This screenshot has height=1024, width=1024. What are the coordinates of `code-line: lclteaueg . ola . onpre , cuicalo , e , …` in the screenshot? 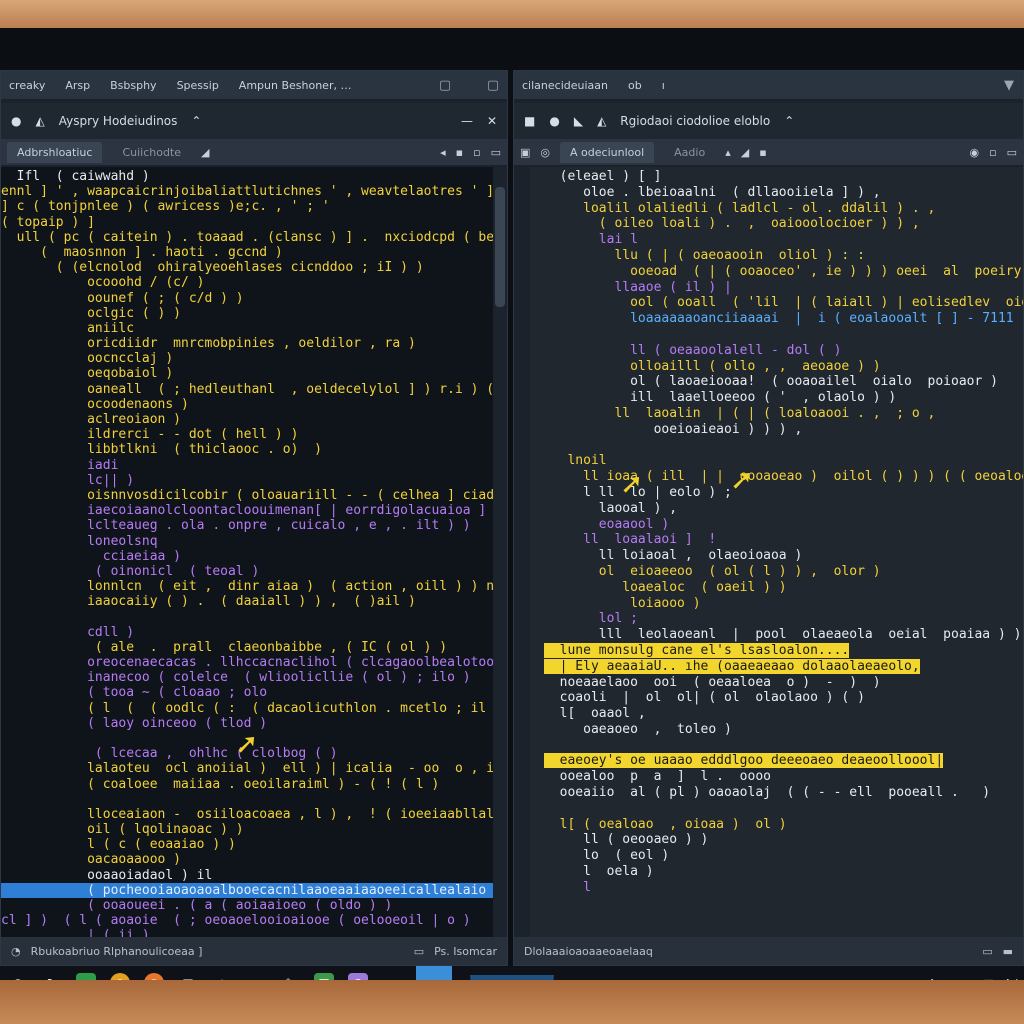 It's located at (236, 526).